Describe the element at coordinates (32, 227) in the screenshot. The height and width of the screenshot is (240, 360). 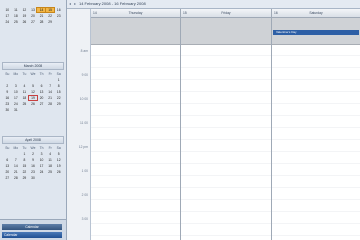
I see `section-tab-calendar: Calendar` at that location.